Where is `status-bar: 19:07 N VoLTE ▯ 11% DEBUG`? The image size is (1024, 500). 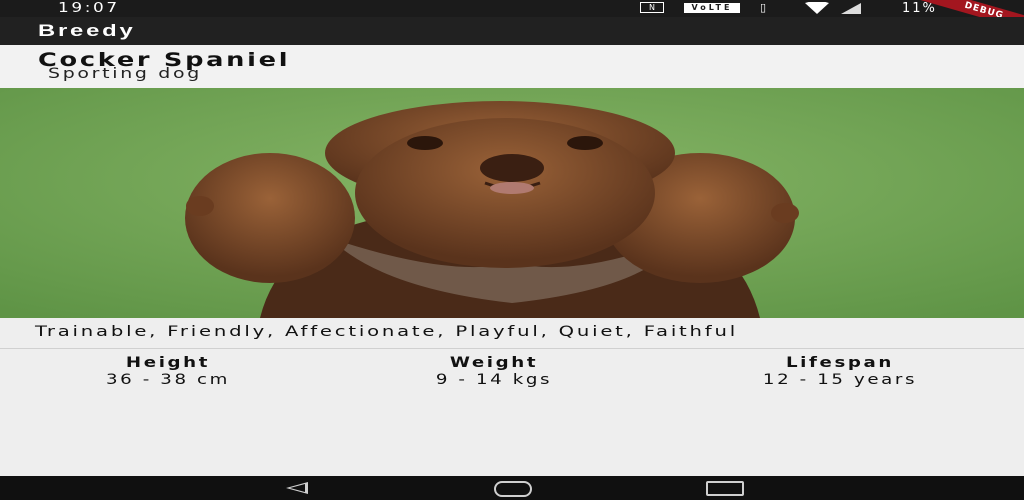 status-bar: 19:07 N VoLTE ▯ 11% DEBUG is located at coordinates (512, 19).